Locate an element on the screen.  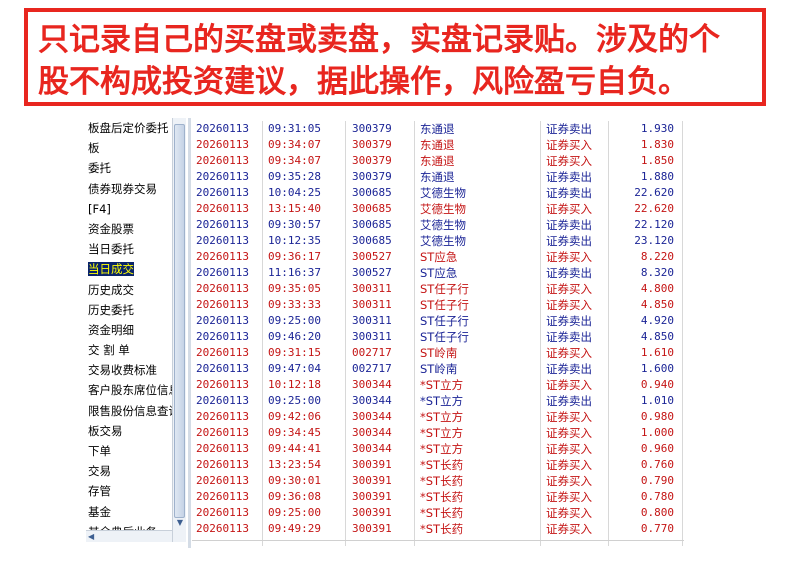
sidebar-item-label: 交 割 单 is located at coordinates (109, 350).